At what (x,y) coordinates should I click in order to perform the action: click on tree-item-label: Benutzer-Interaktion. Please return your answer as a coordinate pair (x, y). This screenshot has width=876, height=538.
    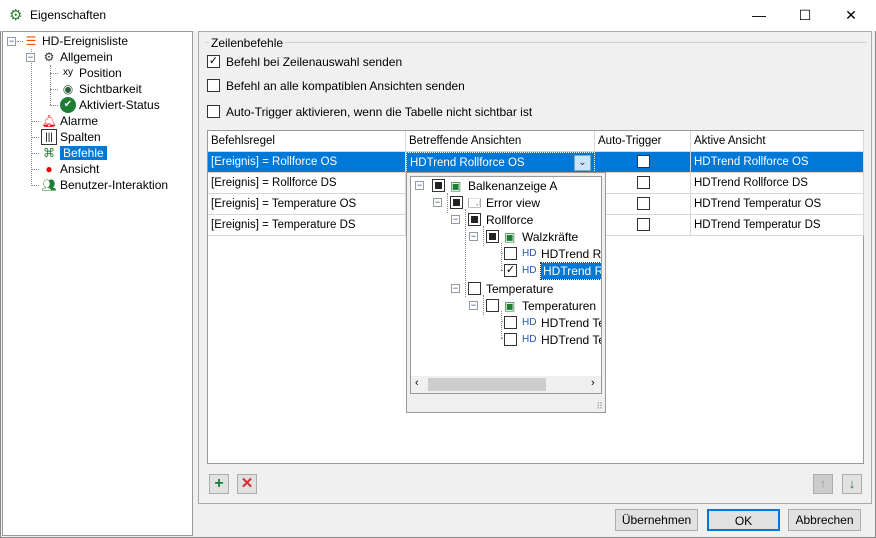
    Looking at the image, I should click on (114, 185).